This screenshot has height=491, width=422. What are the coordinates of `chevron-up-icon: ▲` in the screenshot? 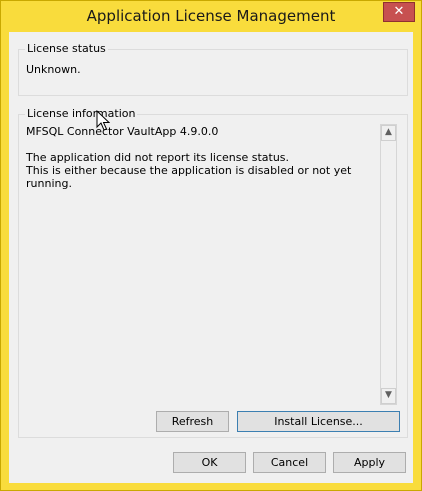 It's located at (388, 132).